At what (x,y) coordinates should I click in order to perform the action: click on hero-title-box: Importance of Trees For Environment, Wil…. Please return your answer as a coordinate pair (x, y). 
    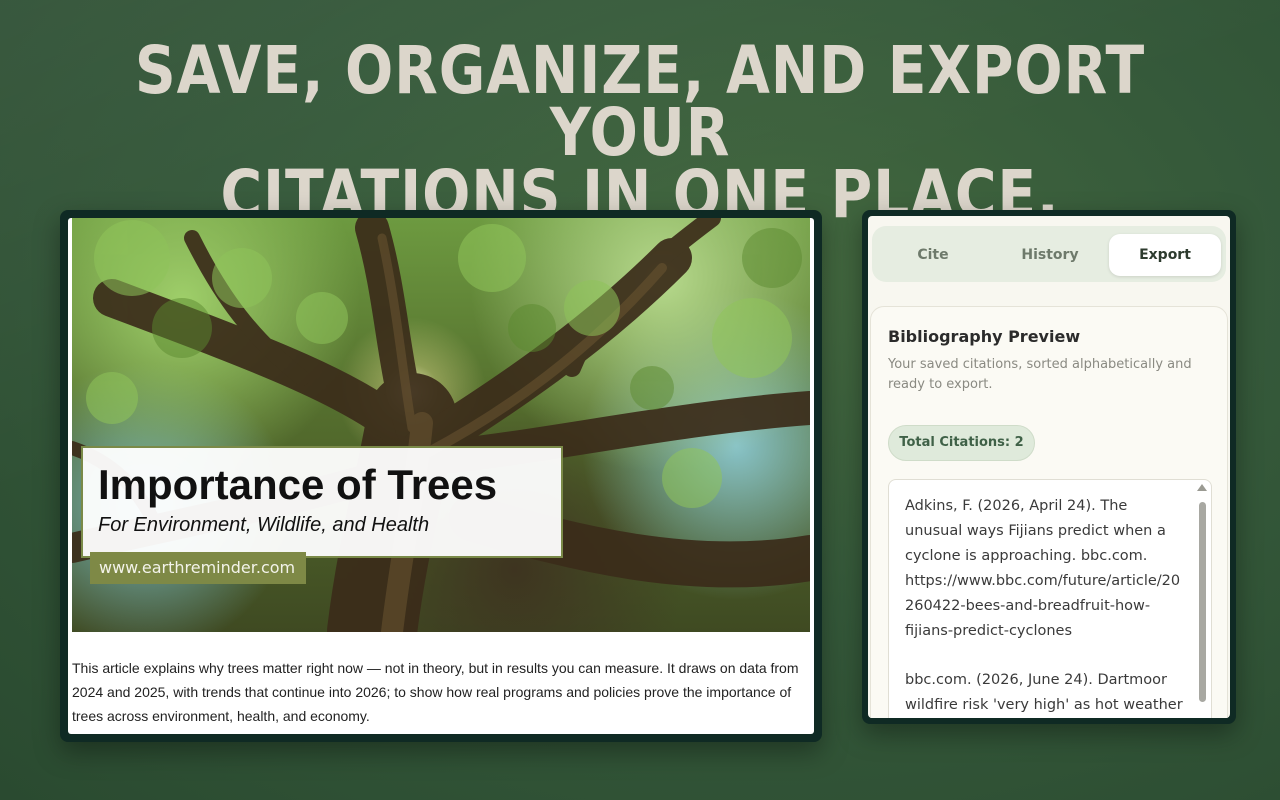
    Looking at the image, I should click on (322, 502).